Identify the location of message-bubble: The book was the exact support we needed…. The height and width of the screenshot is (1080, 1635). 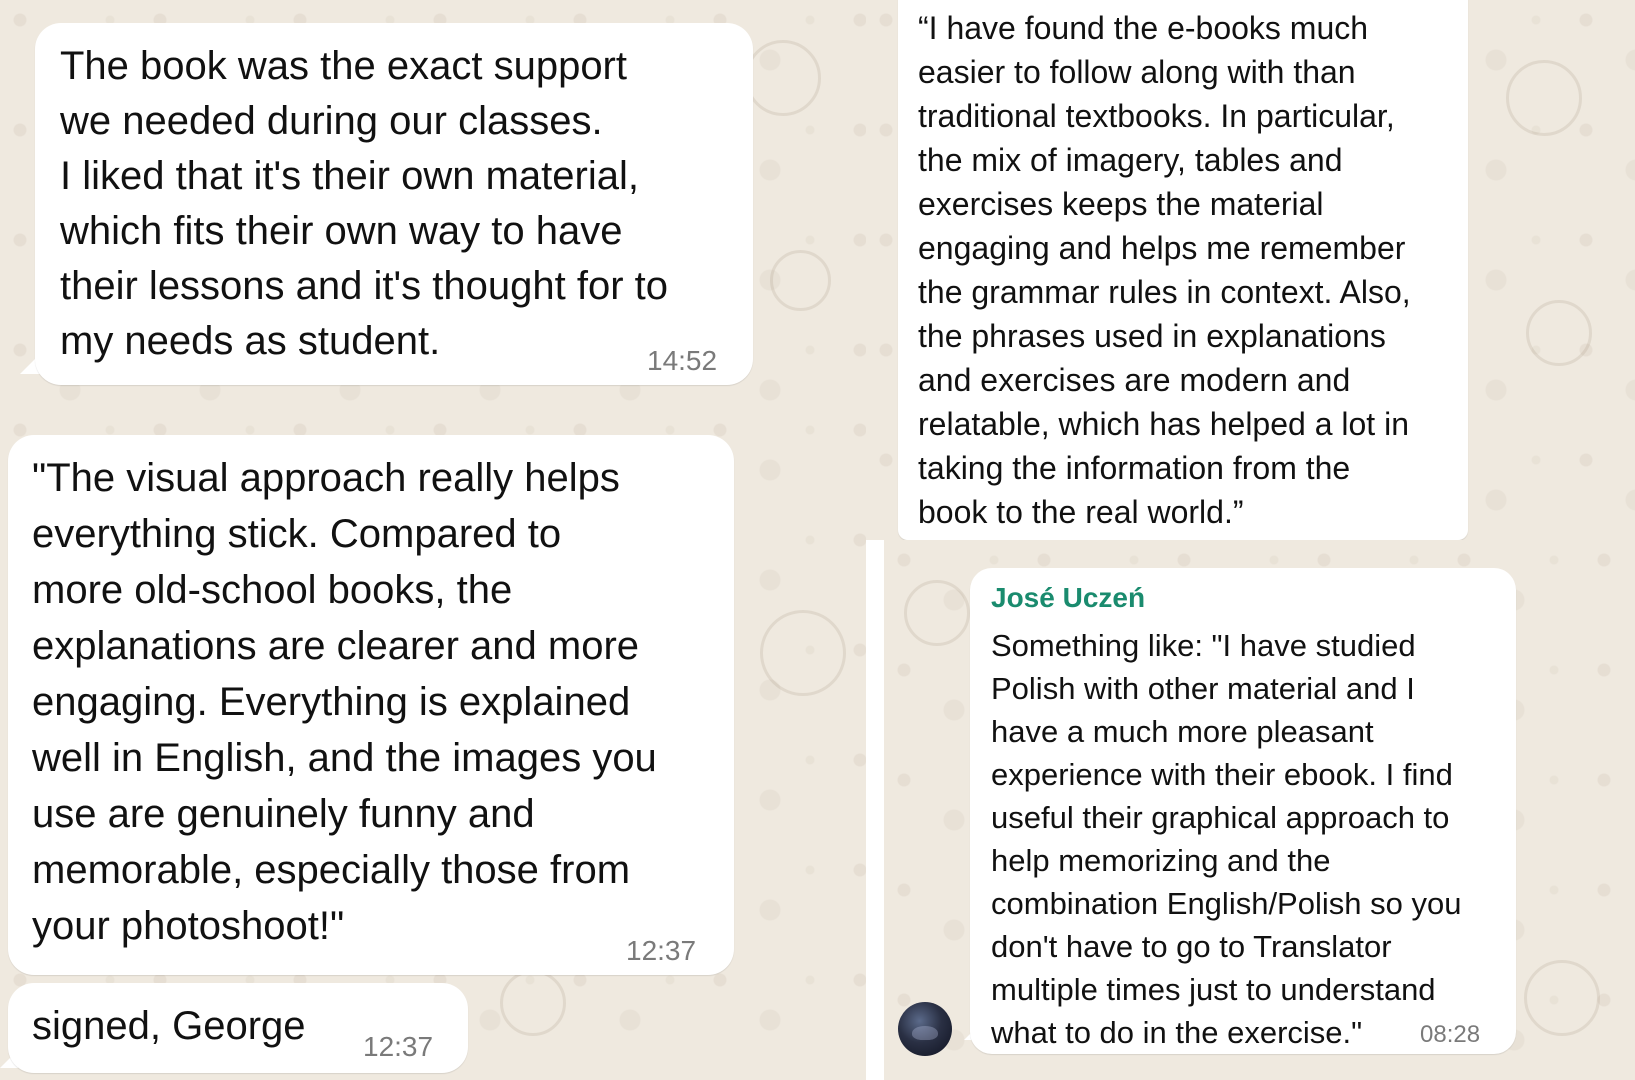
(394, 204).